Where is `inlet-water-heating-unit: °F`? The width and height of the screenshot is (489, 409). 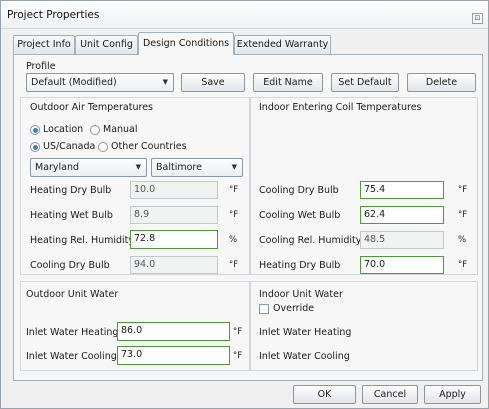 inlet-water-heating-unit: °F is located at coordinates (238, 332).